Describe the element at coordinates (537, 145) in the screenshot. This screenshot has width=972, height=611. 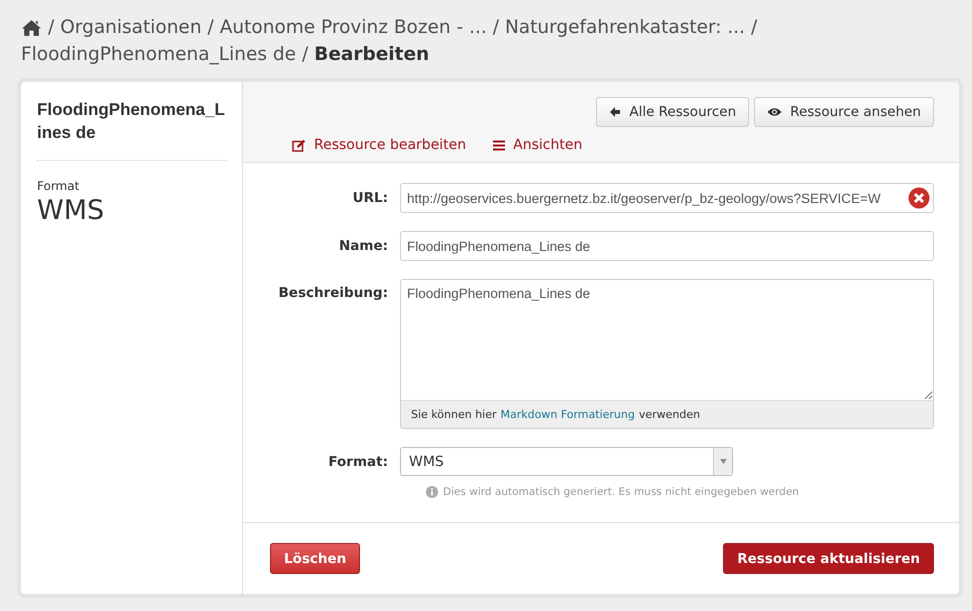
I see `views-tab: Ansichten` at that location.